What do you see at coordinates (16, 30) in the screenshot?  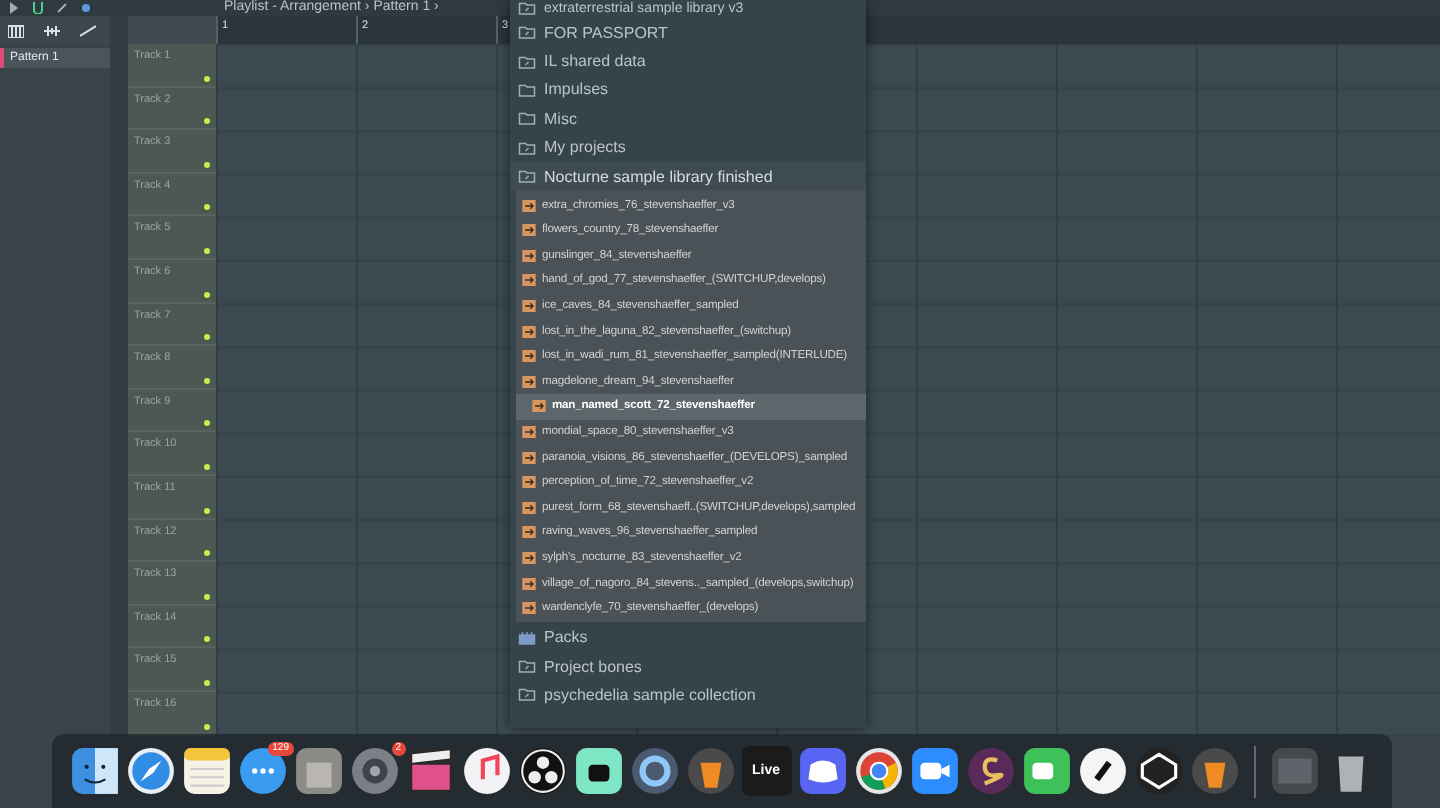 I see `piano-keys-icon` at bounding box center [16, 30].